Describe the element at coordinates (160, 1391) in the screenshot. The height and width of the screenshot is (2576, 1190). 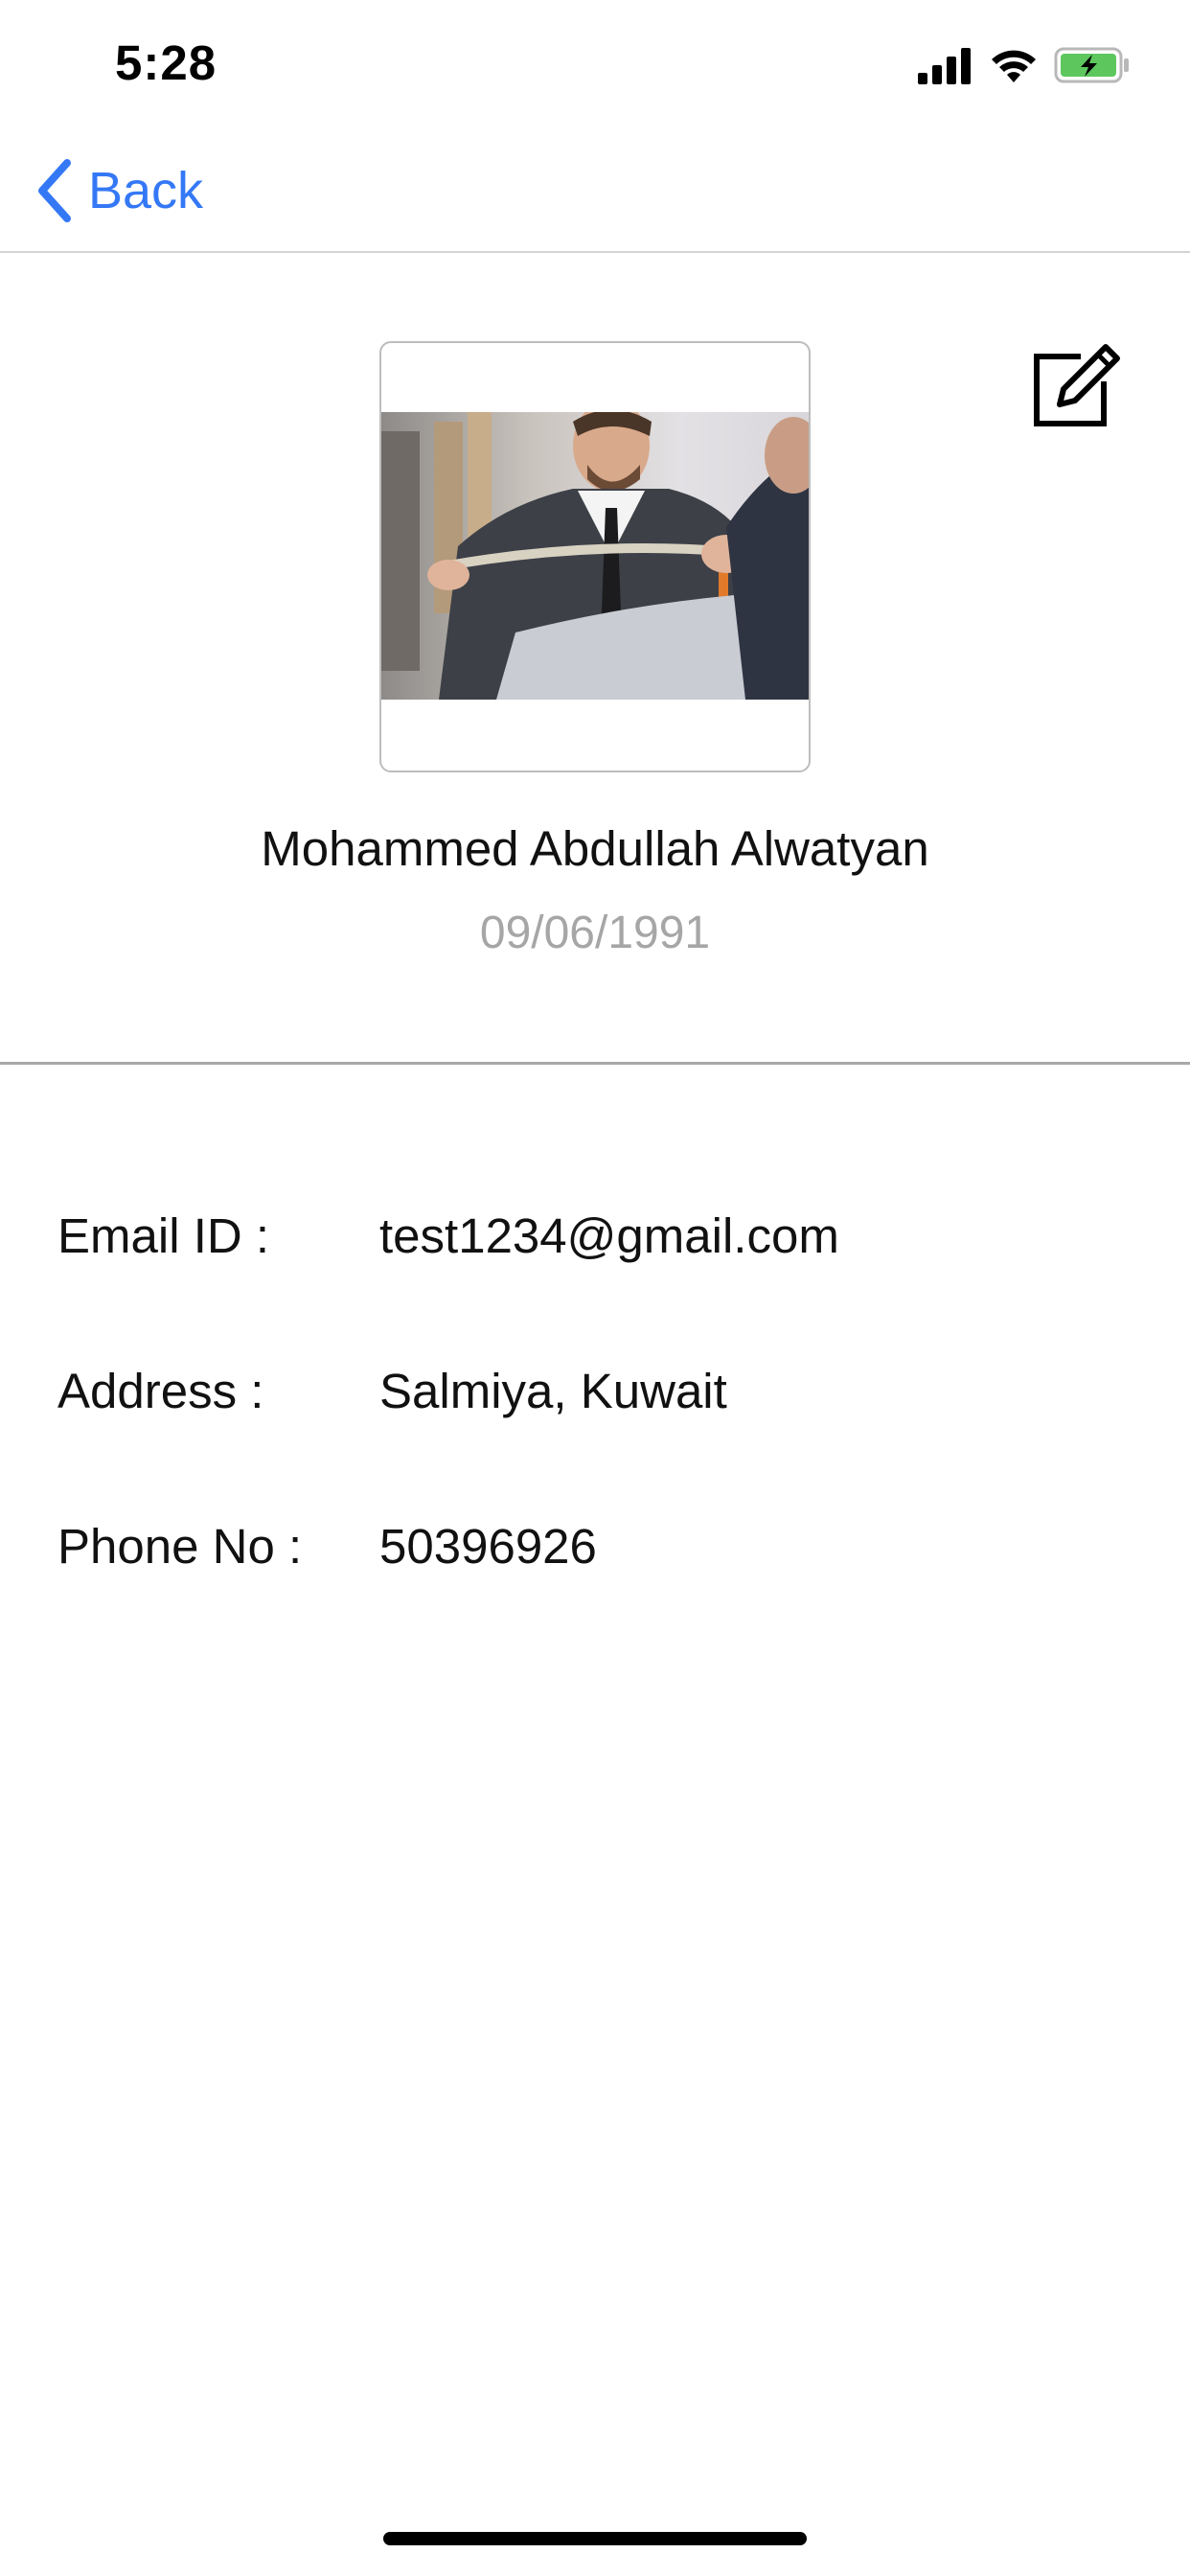
I see `address-label: Address :` at that location.